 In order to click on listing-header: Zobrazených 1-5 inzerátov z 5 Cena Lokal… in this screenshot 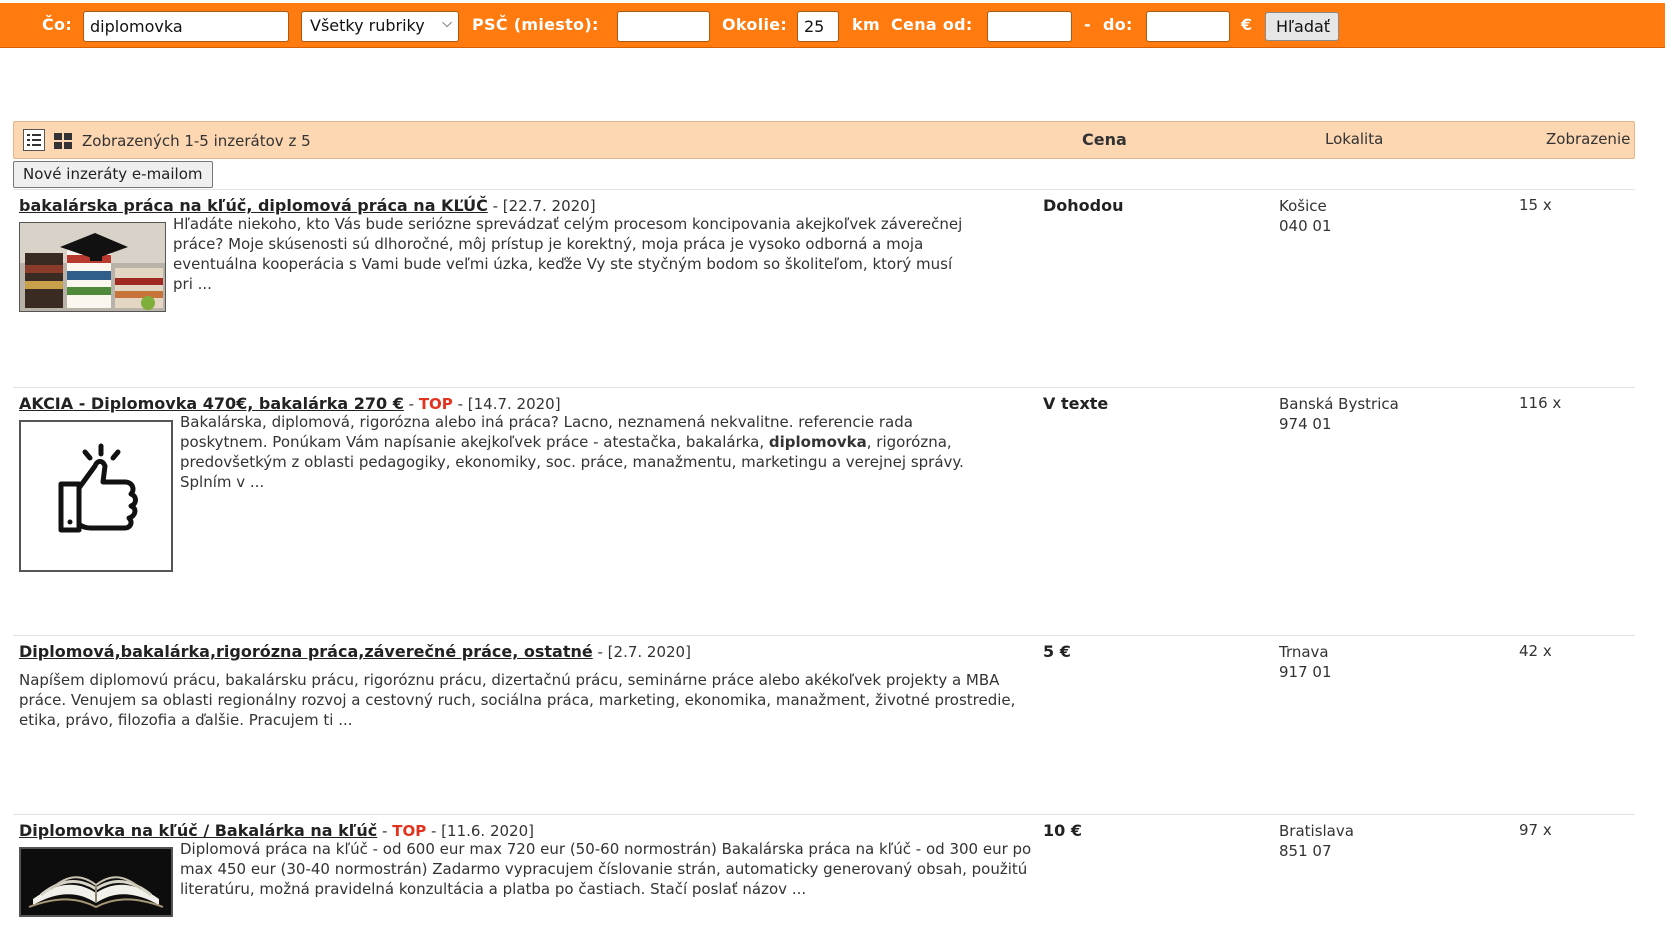, I will do `click(824, 140)`.